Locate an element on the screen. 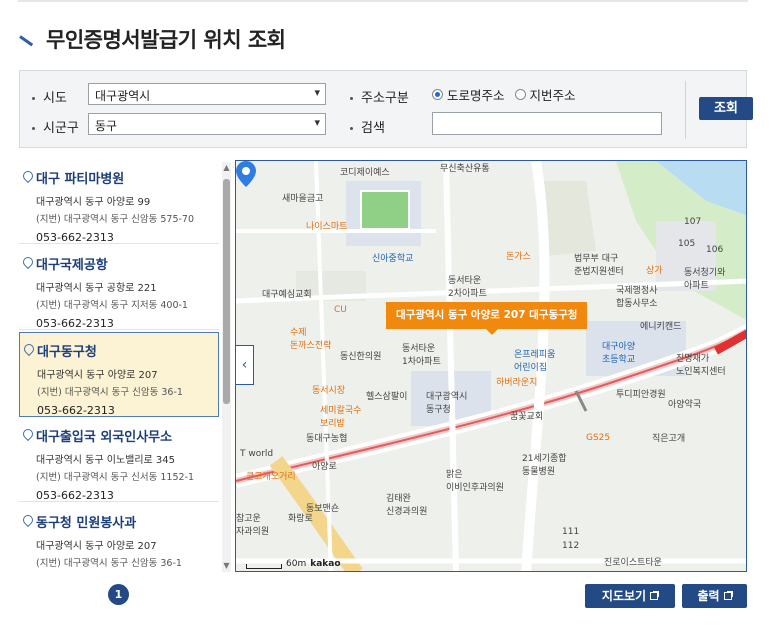 Image resolution: width=783 pixels, height=633 pixels. result-name: 대구국제공항 is located at coordinates (72, 265).